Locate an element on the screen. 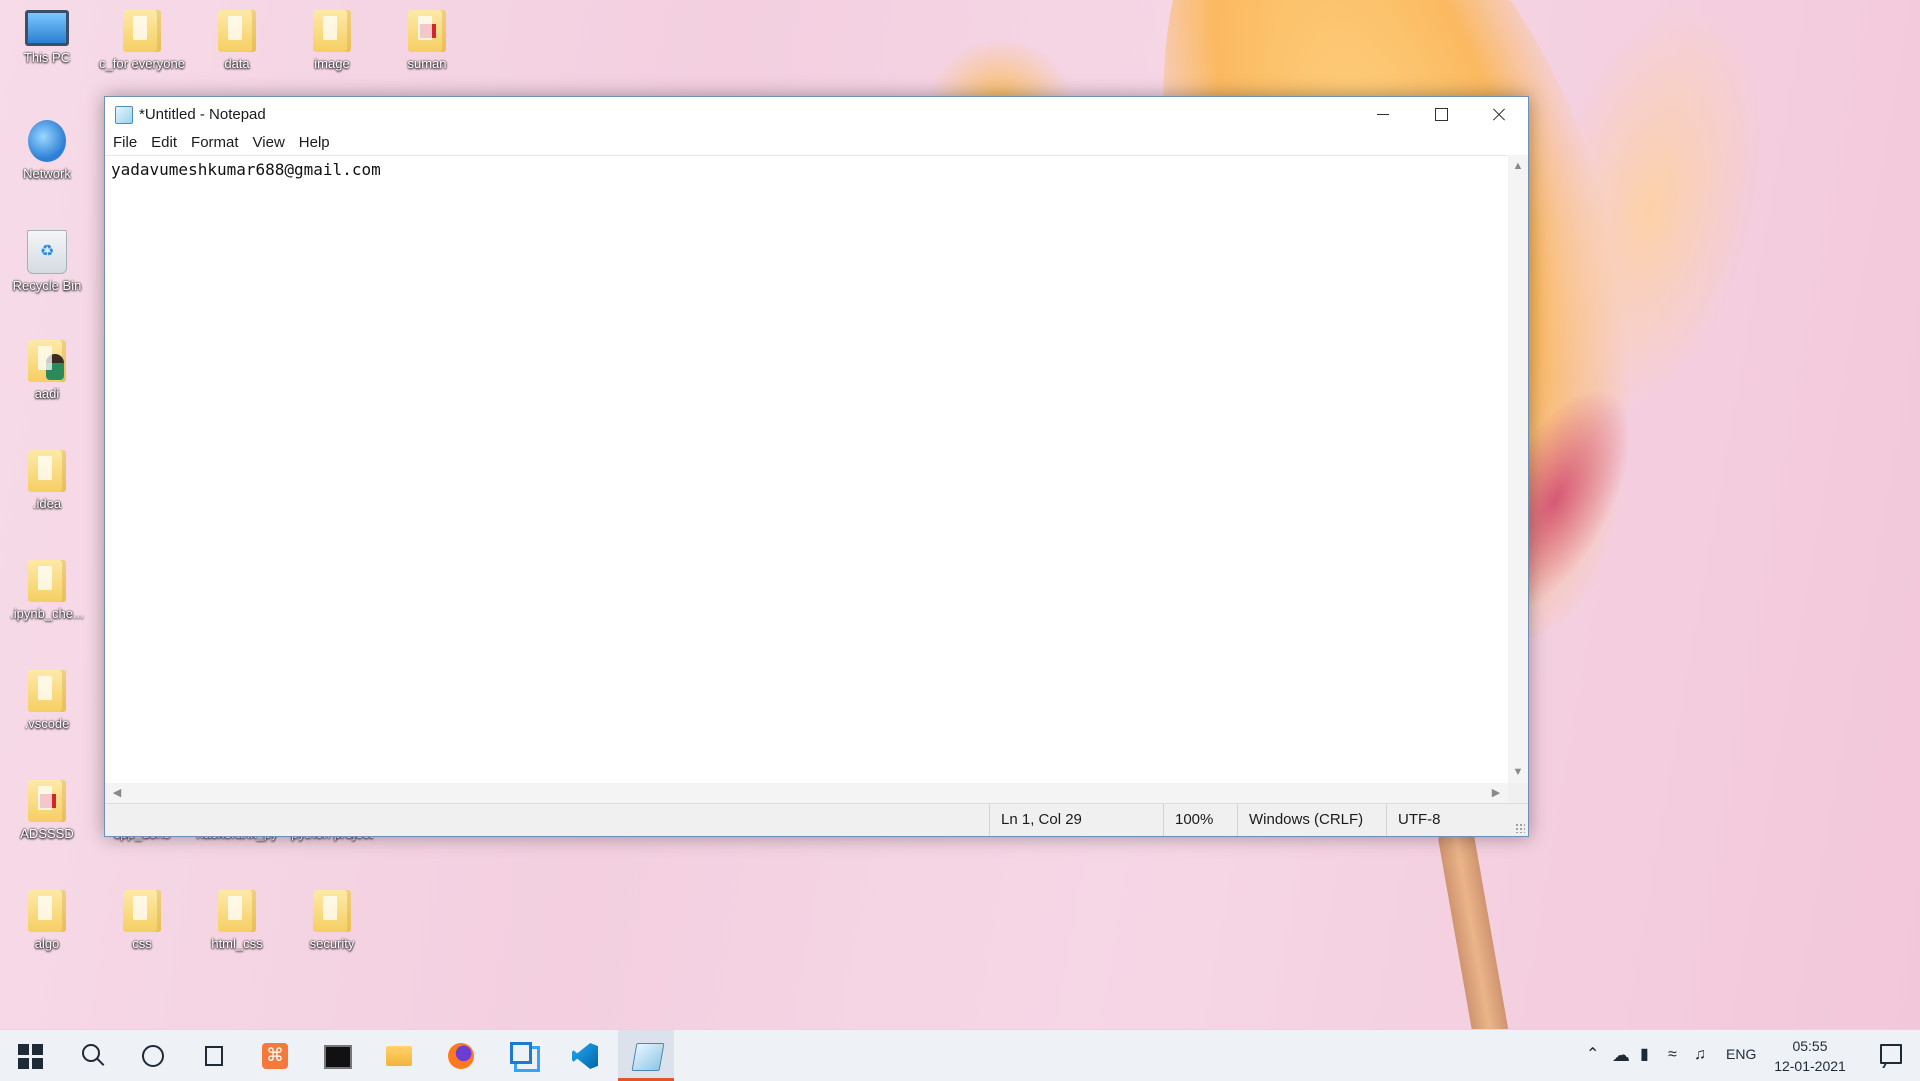 Image resolution: width=1920 pixels, height=1081 pixels. task-view-button is located at coordinates (212, 1055).